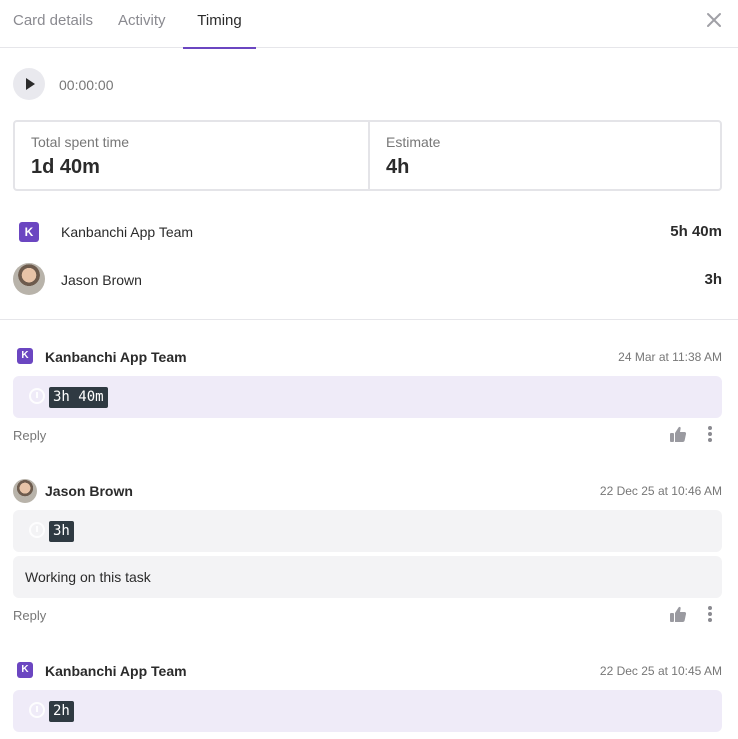 The image size is (738, 739). What do you see at coordinates (696, 231) in the screenshot?
I see `user-total: 5h 40m` at bounding box center [696, 231].